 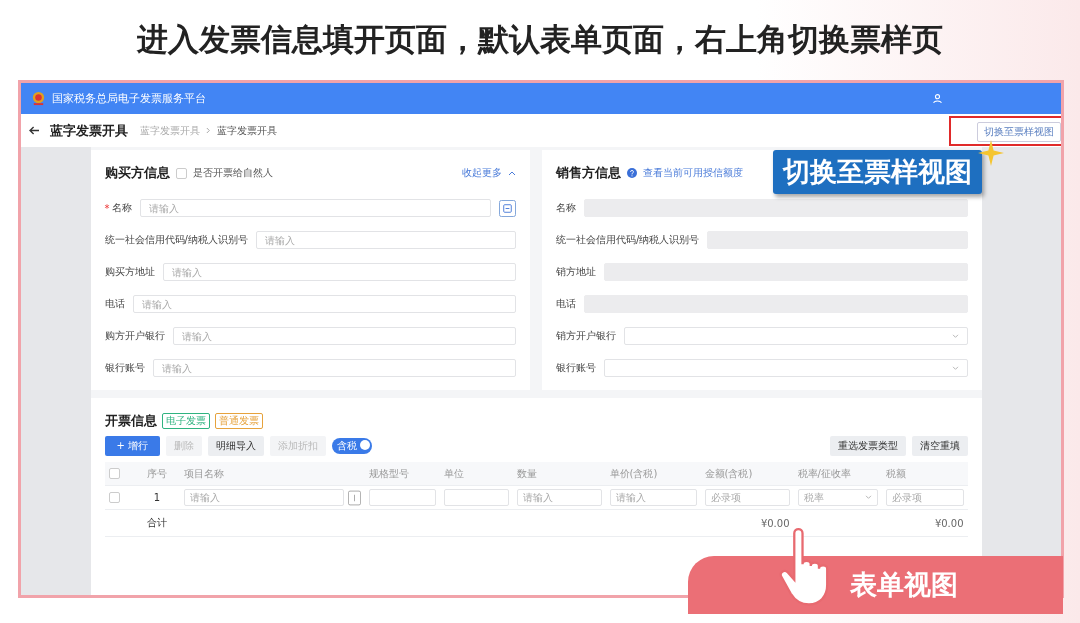 What do you see at coordinates (107, 208) in the screenshot?
I see `required-mark: *` at bounding box center [107, 208].